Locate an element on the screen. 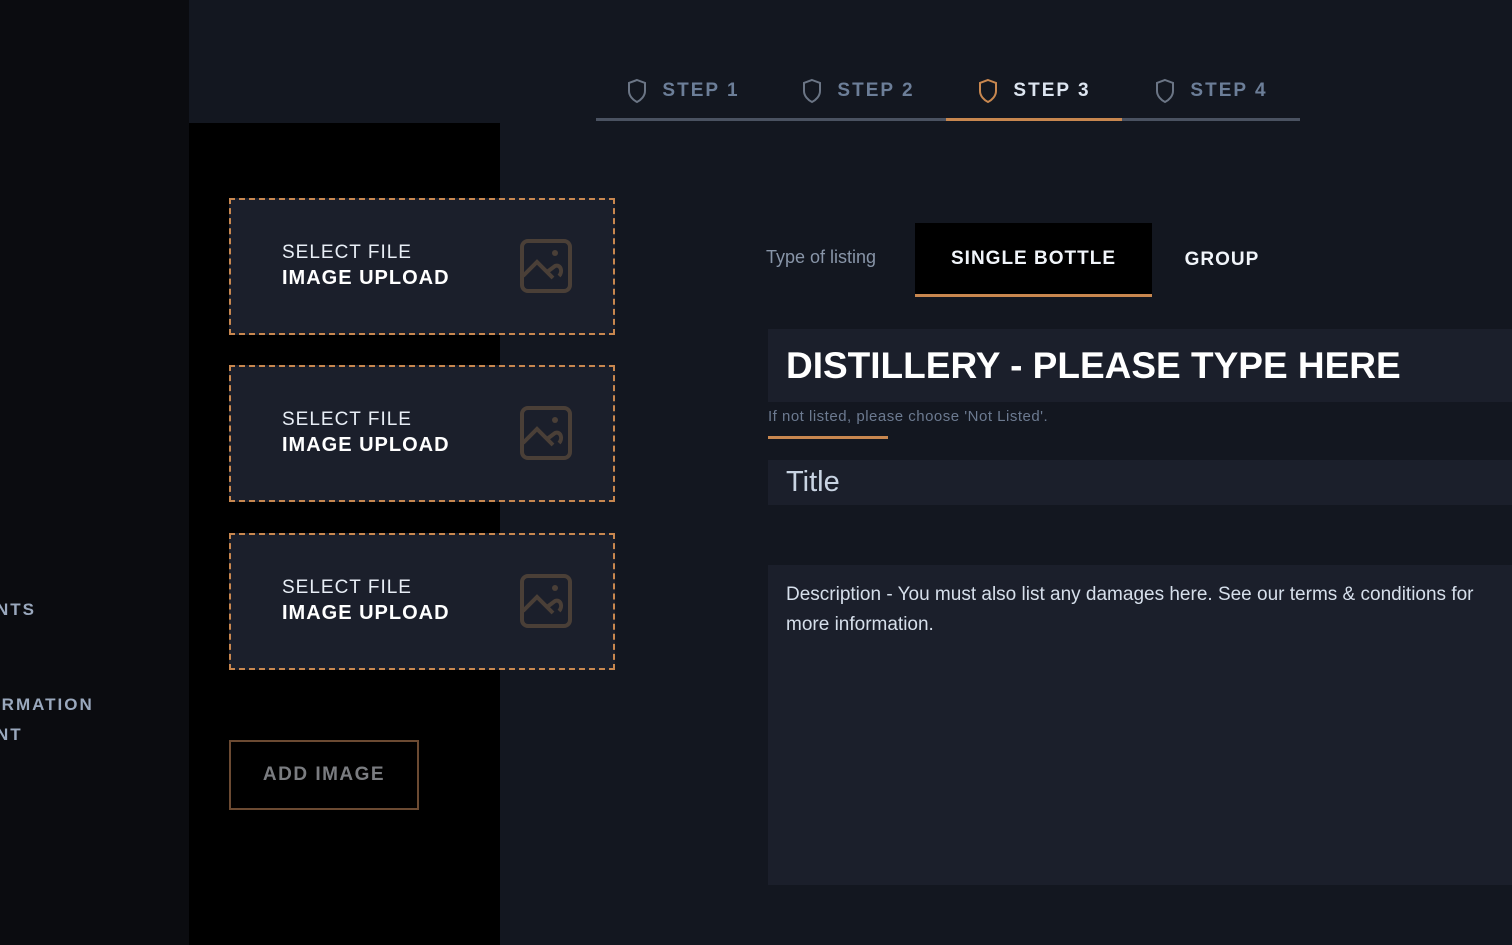 The height and width of the screenshot is (945, 1512). sidebar-item-label: NT is located at coordinates (11, 734).